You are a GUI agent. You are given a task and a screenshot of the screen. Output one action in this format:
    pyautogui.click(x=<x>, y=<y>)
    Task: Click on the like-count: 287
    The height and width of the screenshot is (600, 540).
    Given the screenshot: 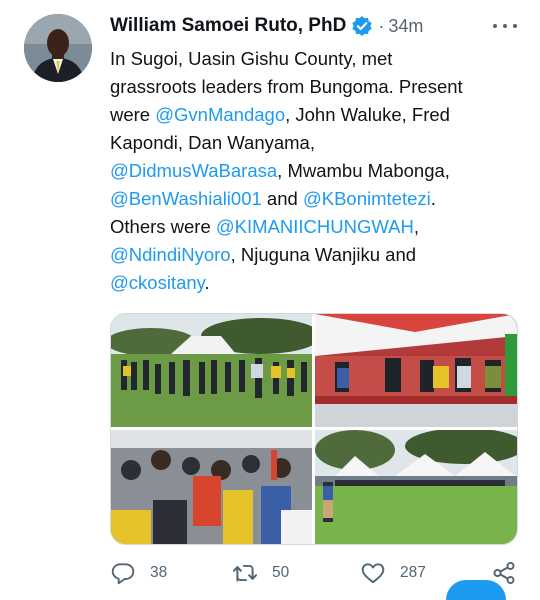 What is the action you would take?
    pyautogui.click(x=413, y=572)
    